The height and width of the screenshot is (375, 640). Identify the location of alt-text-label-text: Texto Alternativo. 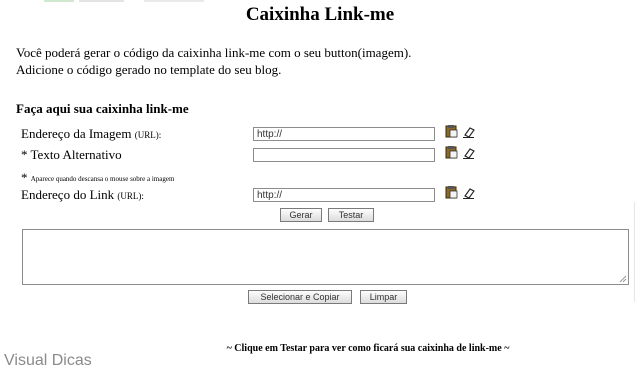
(76, 154).